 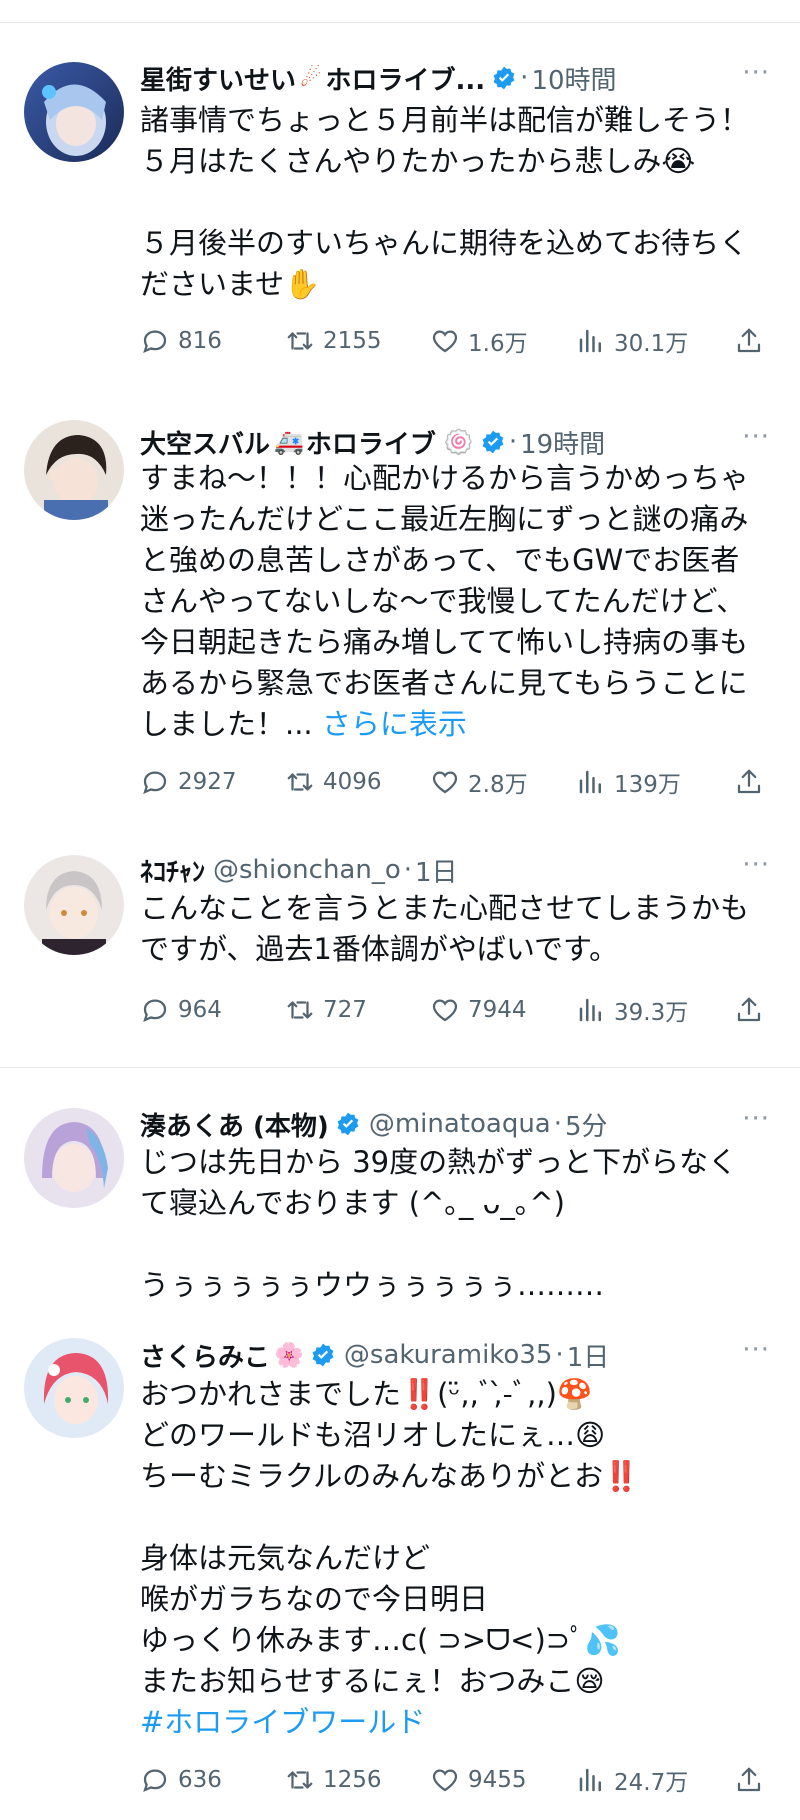 What do you see at coordinates (366, 1394) in the screenshot?
I see `tweet-line: おつかれさまでした‼️(ᵕ̈,,ﾞ,̀-ﾞ,,)🍄` at bounding box center [366, 1394].